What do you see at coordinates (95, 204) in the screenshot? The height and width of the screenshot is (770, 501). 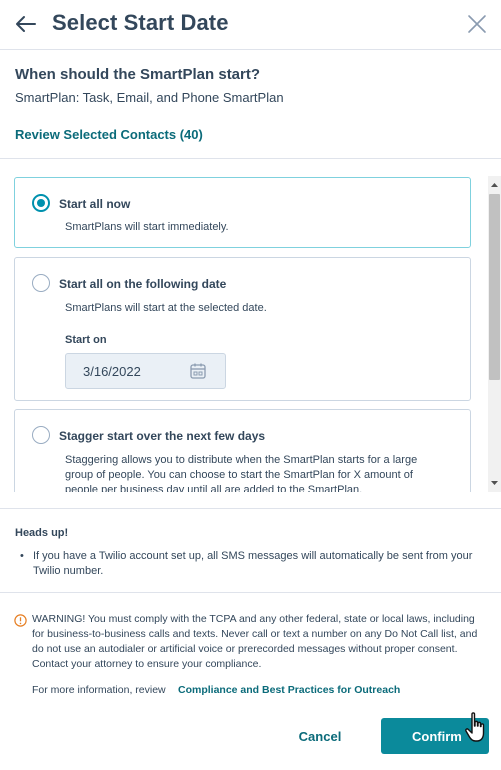 I see `option-label: Start all now` at bounding box center [95, 204].